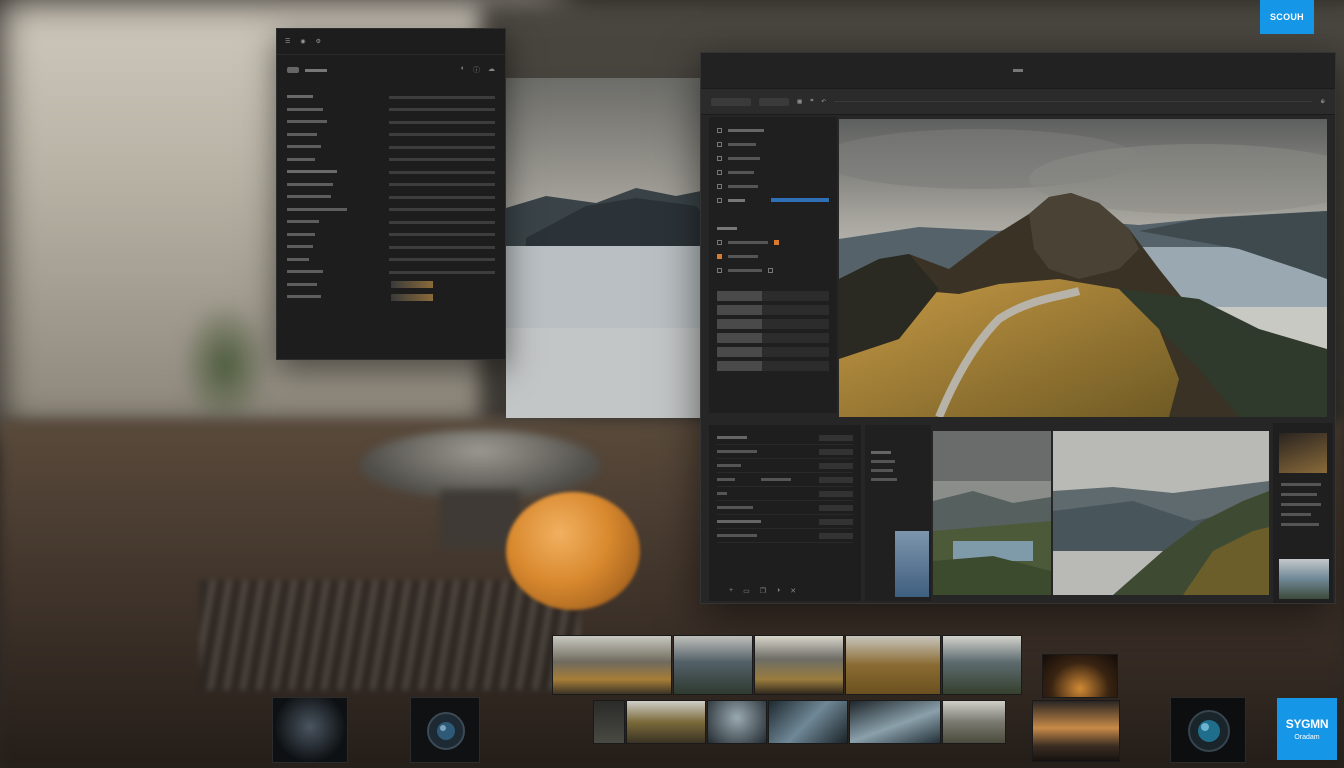 This screenshot has height=768, width=1344. Describe the element at coordinates (390, 635) in the screenshot. I see `metal-rack` at that location.